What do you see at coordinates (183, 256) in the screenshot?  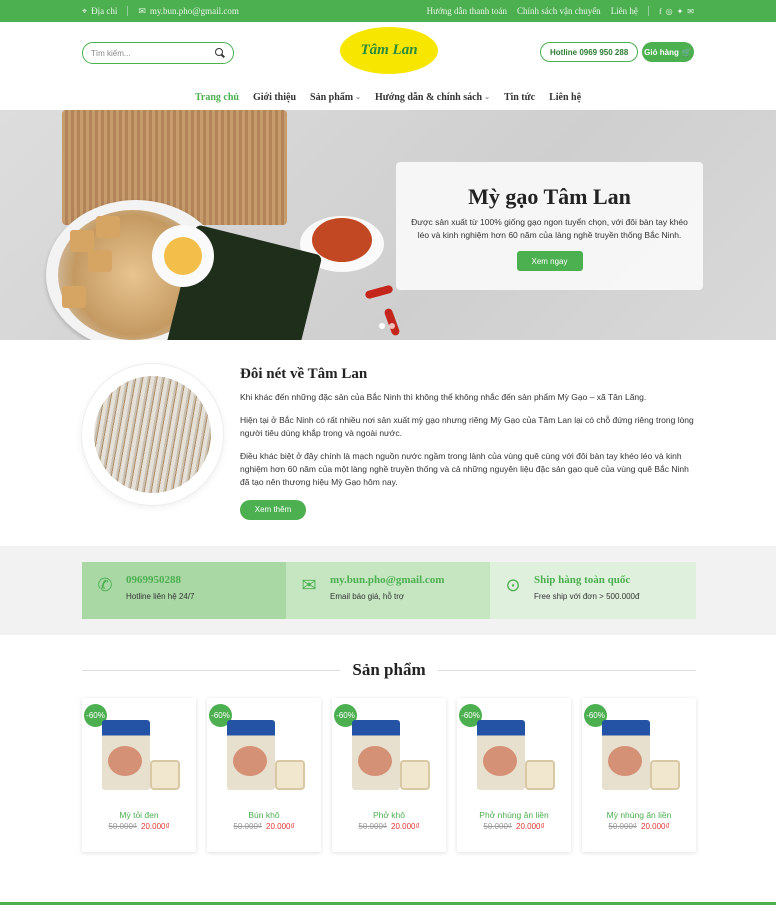 I see `egg-image` at bounding box center [183, 256].